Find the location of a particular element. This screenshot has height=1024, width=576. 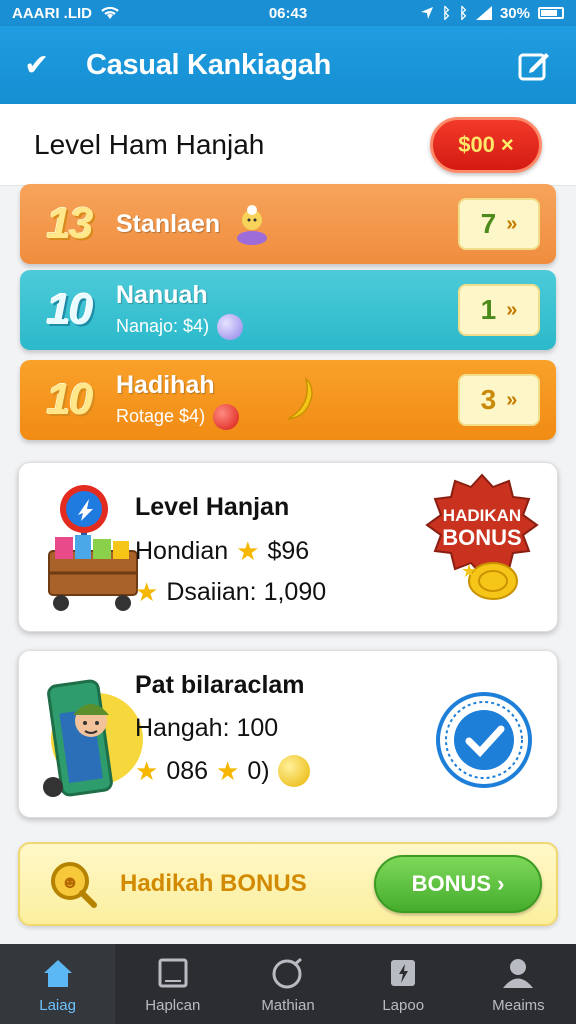

tablet-icon is located at coordinates (173, 972).